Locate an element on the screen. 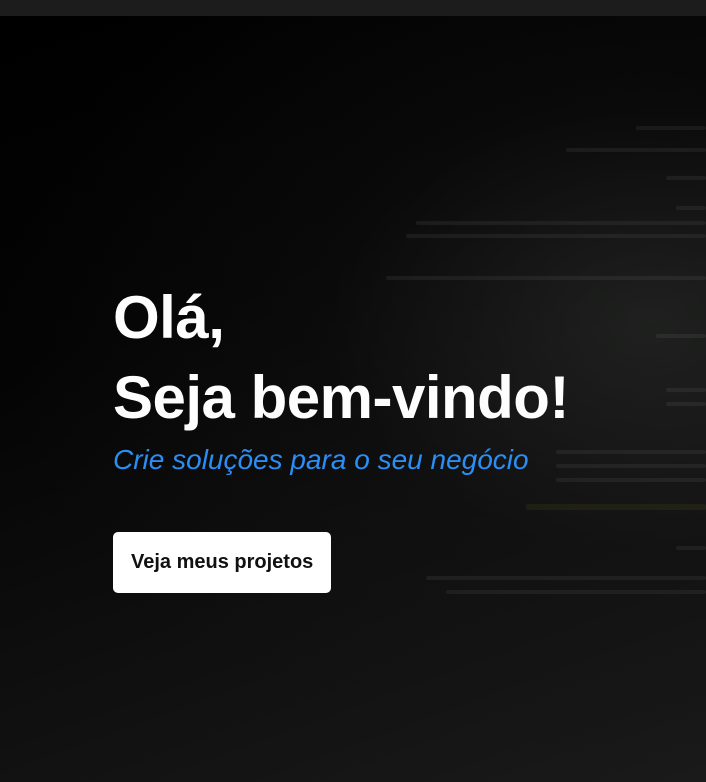  top-bar is located at coordinates (353, 8).